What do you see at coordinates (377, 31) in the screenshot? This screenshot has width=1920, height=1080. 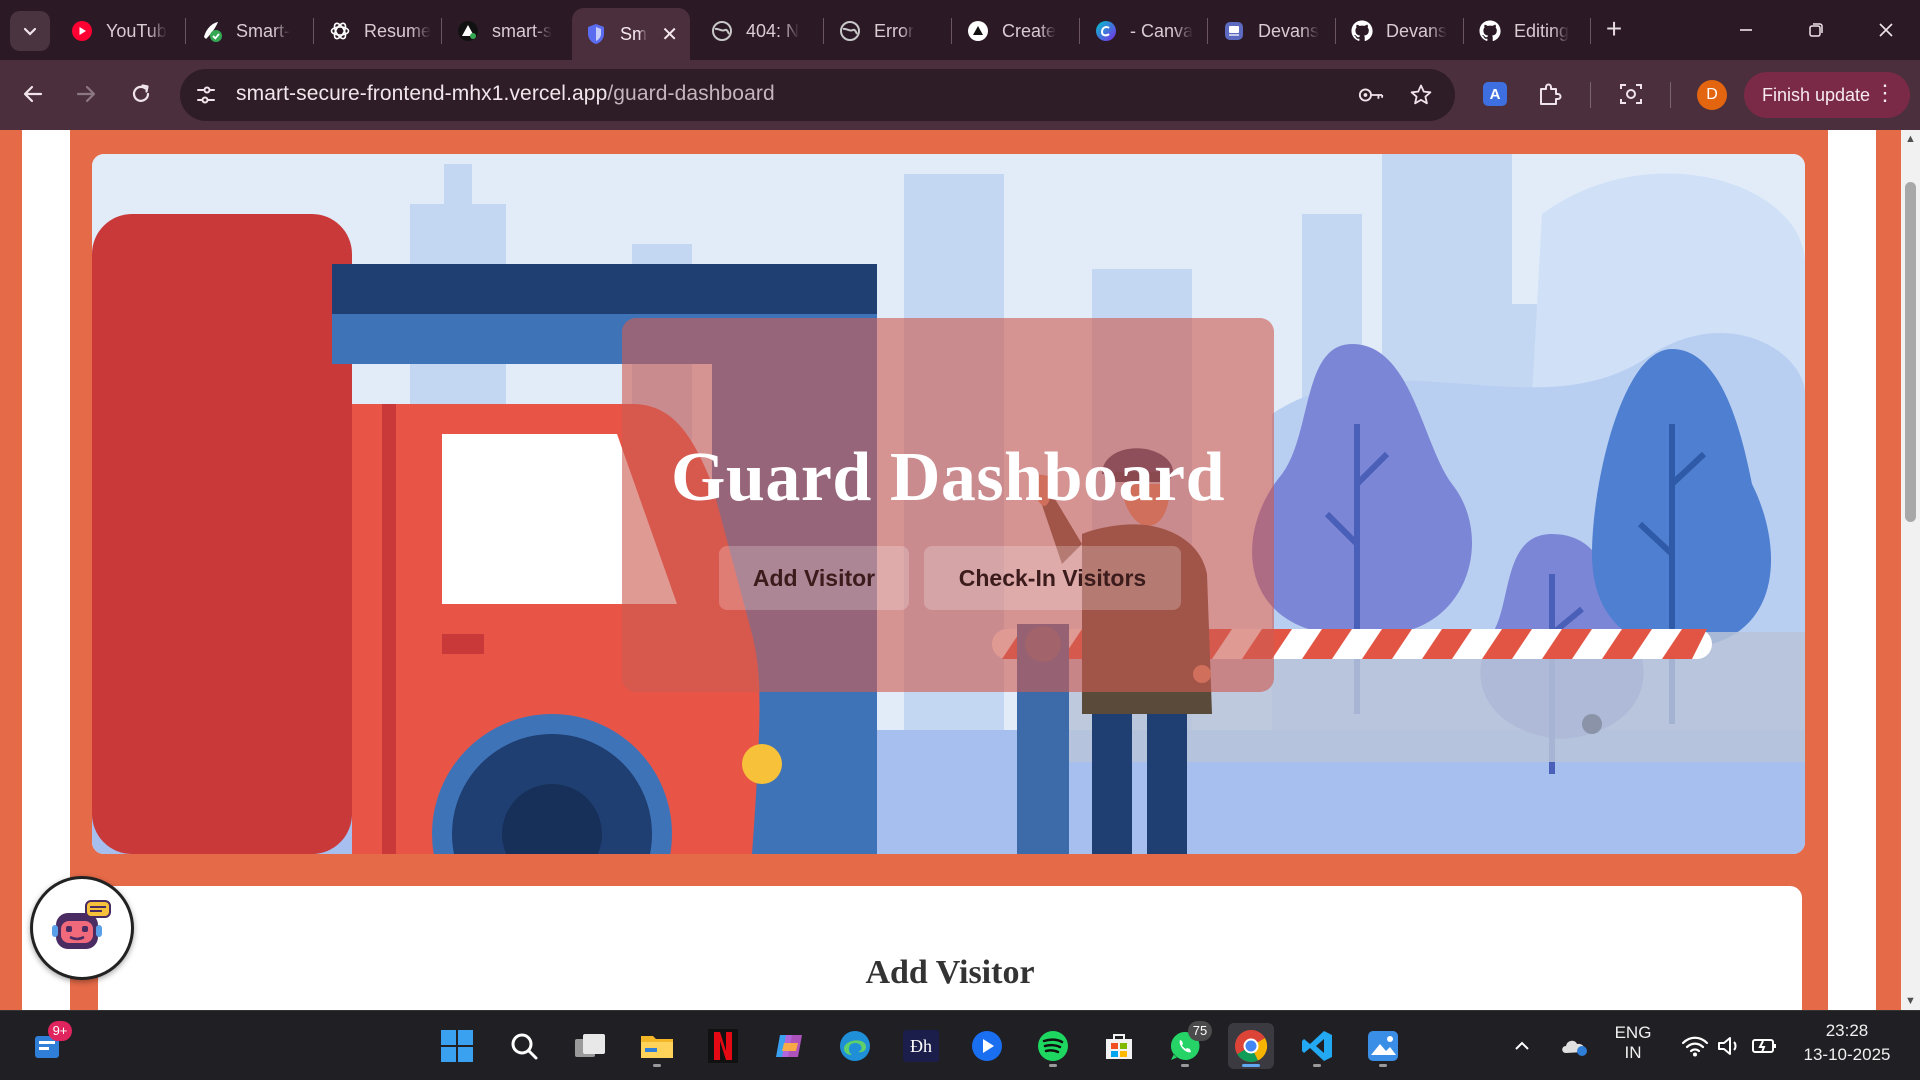 I see `tab-resume: Resume` at bounding box center [377, 31].